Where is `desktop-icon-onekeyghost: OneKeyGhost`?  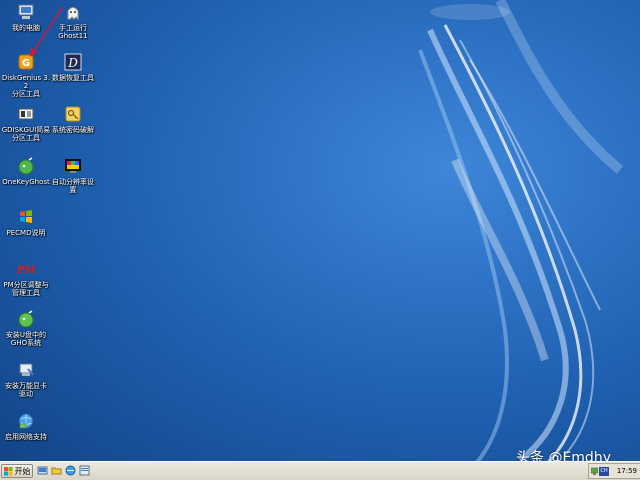 desktop-icon-onekeyghost: OneKeyGhost is located at coordinates (26, 171).